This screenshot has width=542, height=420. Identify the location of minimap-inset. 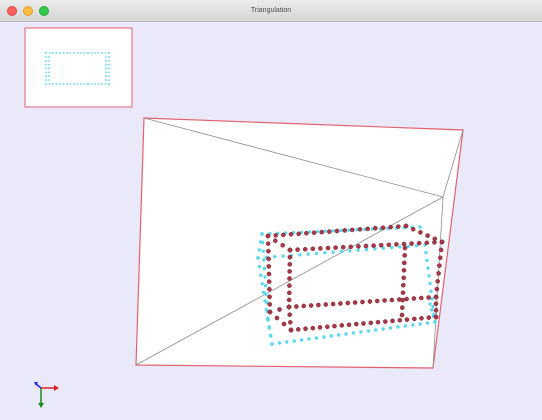
(78, 67).